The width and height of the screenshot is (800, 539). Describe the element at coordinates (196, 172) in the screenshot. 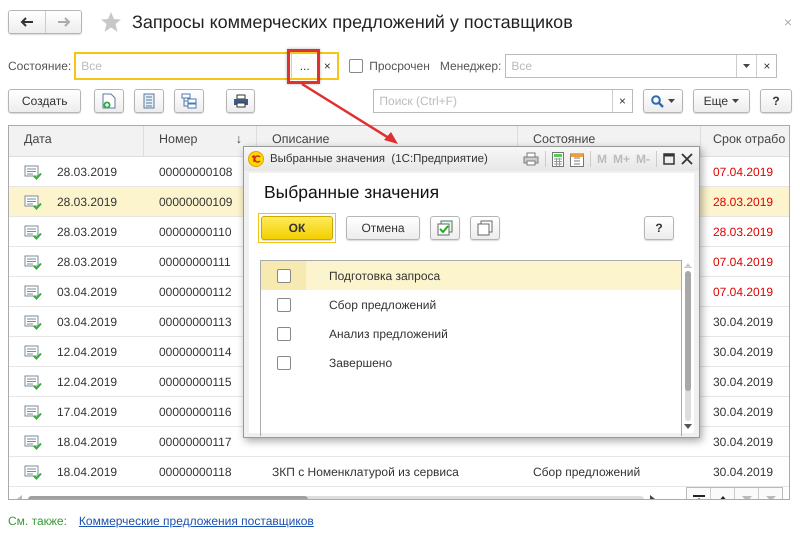

I see `number-cell-text: 00000000108` at that location.